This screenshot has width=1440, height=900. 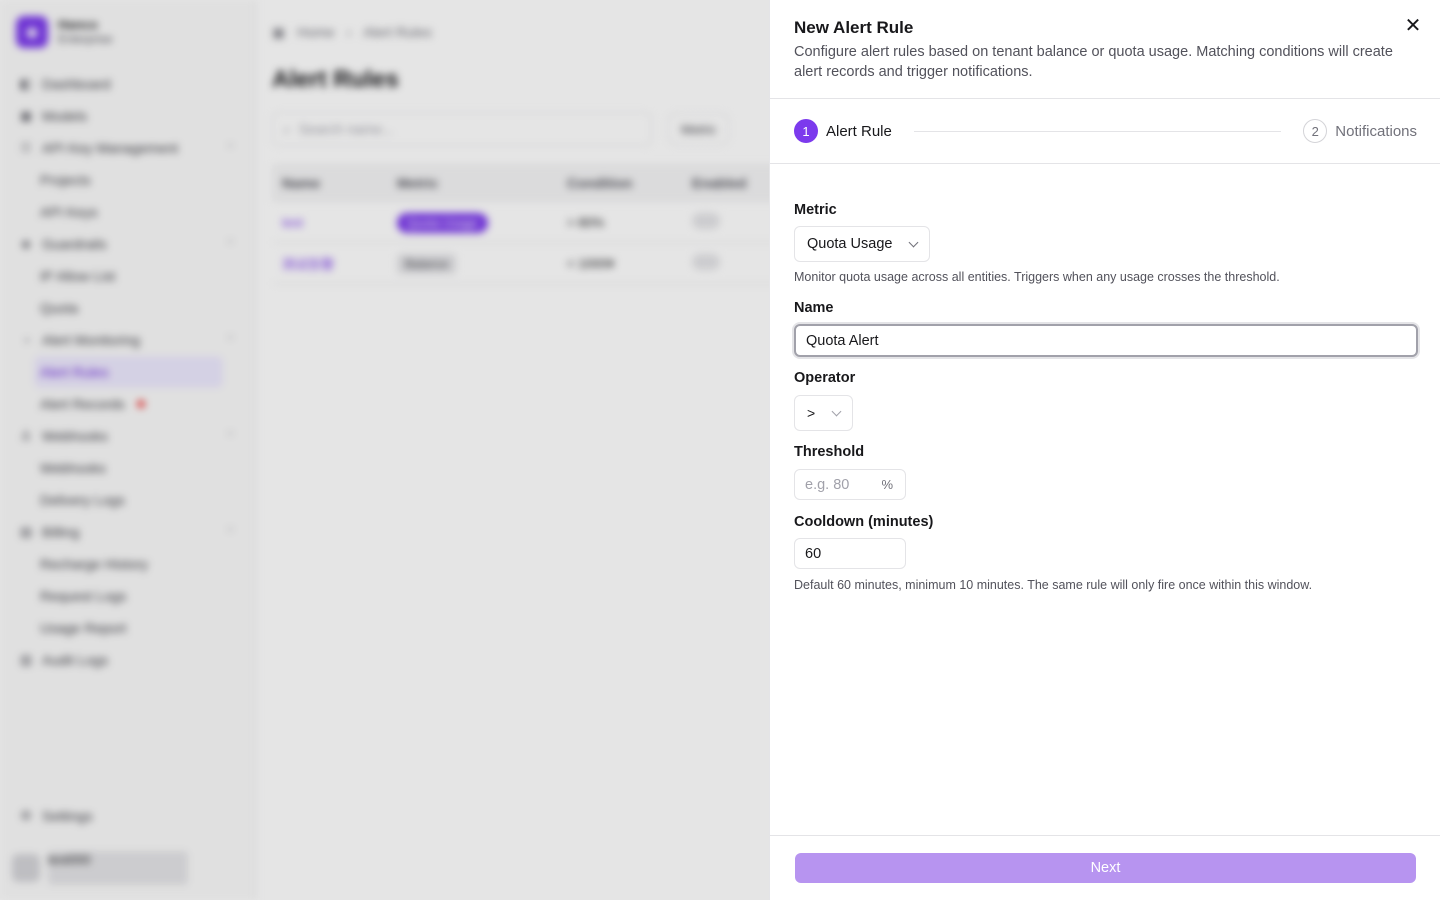 I want to click on threshold-input, so click(x=835, y=484).